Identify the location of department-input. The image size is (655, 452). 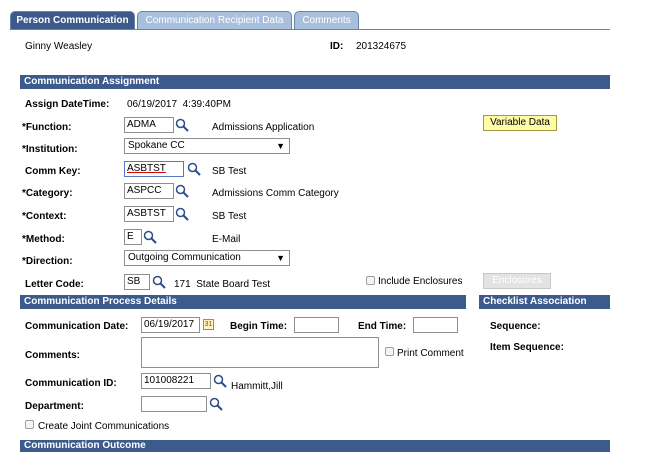
(174, 404).